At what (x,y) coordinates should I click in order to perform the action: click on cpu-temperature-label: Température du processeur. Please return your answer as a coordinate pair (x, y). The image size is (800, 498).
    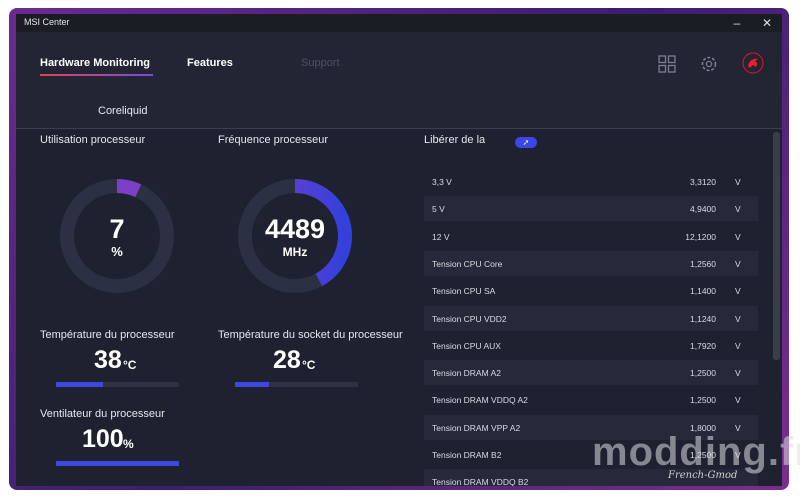
    Looking at the image, I should click on (107, 335).